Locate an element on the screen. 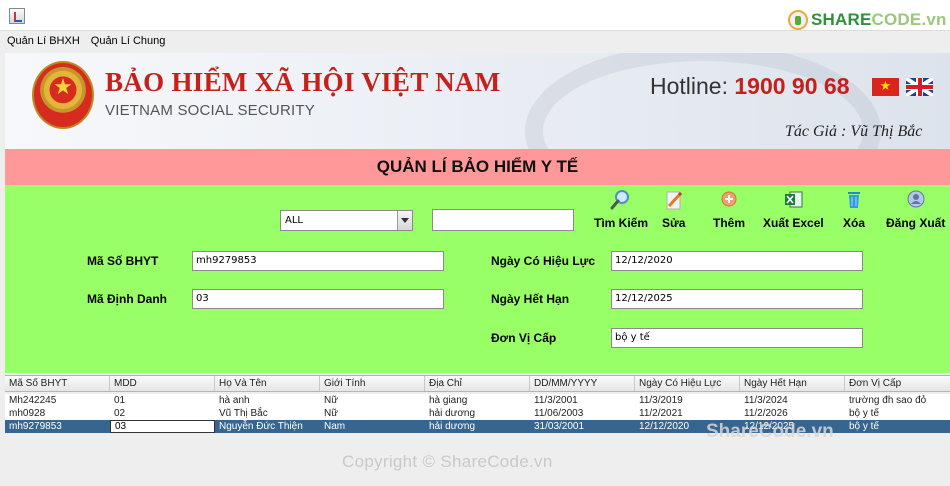 The height and width of the screenshot is (486, 950). table-cell: hà anh is located at coordinates (267, 400).